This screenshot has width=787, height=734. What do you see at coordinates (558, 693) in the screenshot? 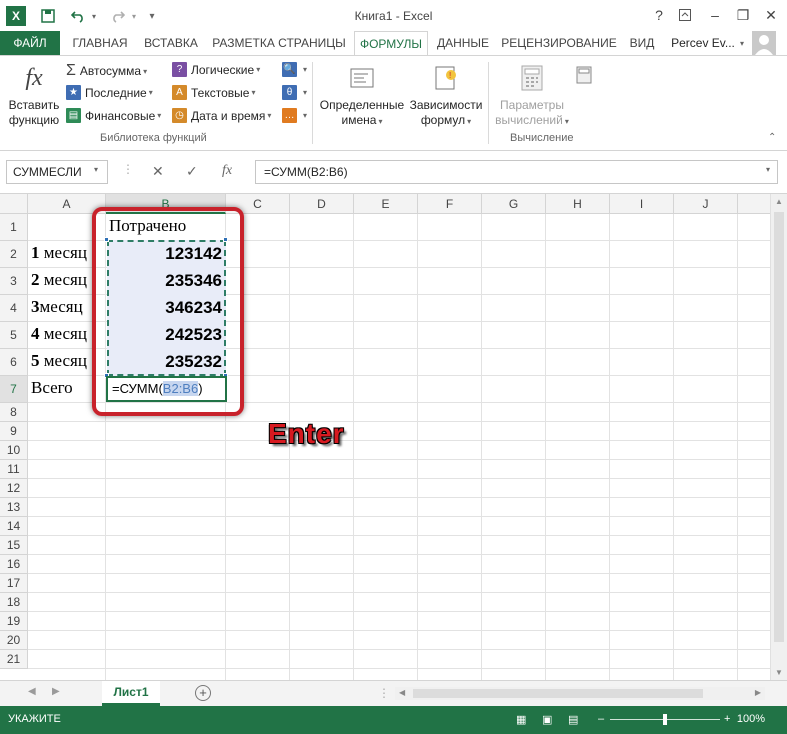
I see `horizontal-scroll-thumb` at bounding box center [558, 693].